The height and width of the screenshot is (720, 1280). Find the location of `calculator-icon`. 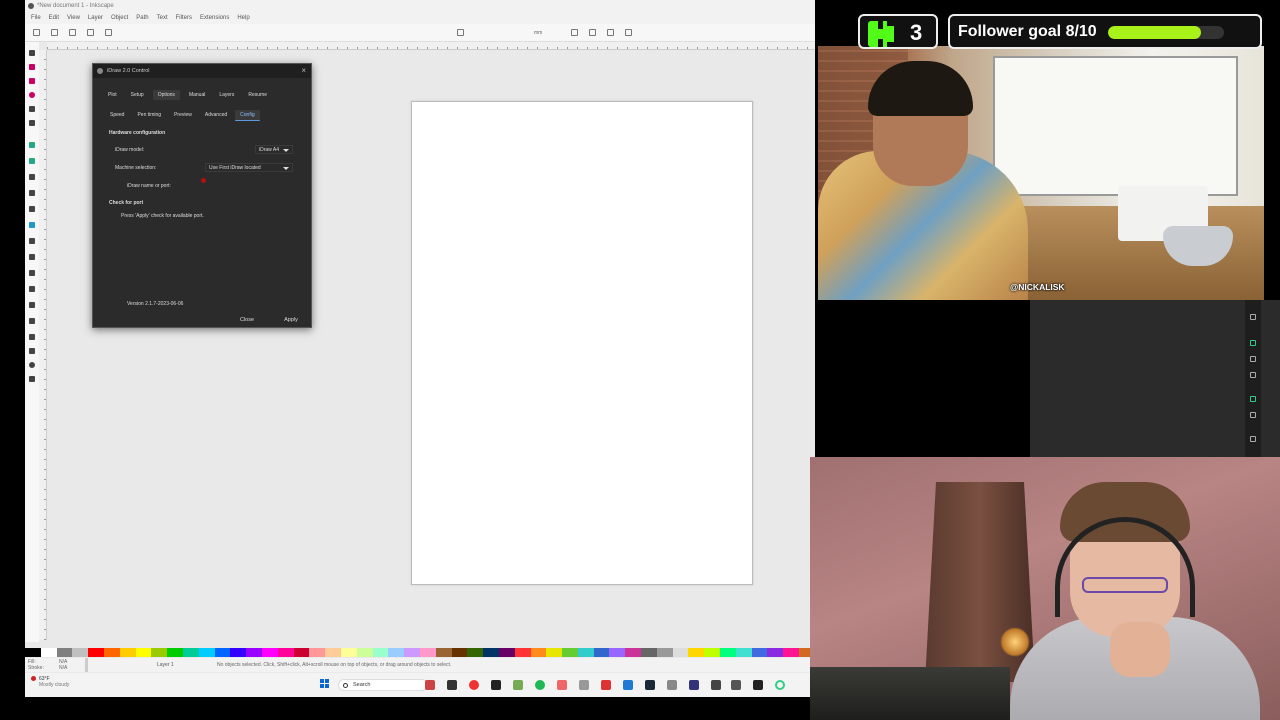

calculator-icon is located at coordinates (672, 685).